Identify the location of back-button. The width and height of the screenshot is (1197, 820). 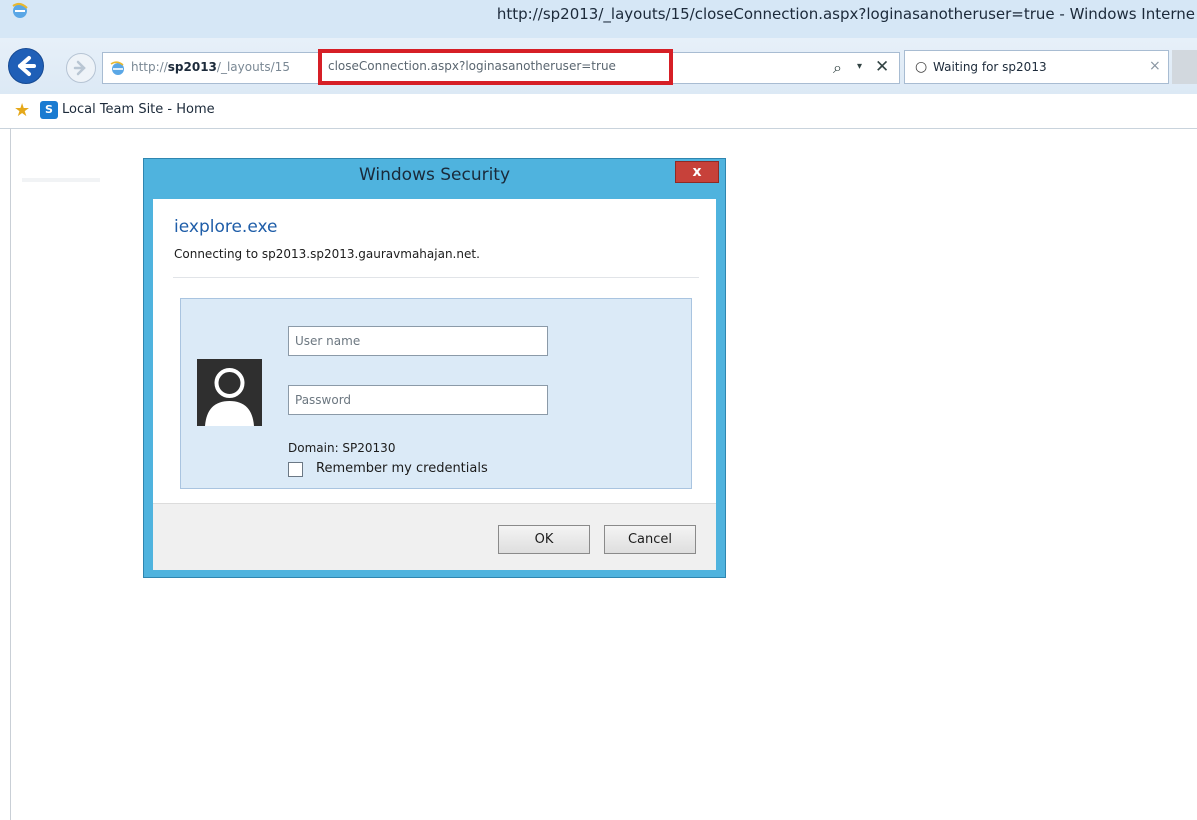
(26, 66).